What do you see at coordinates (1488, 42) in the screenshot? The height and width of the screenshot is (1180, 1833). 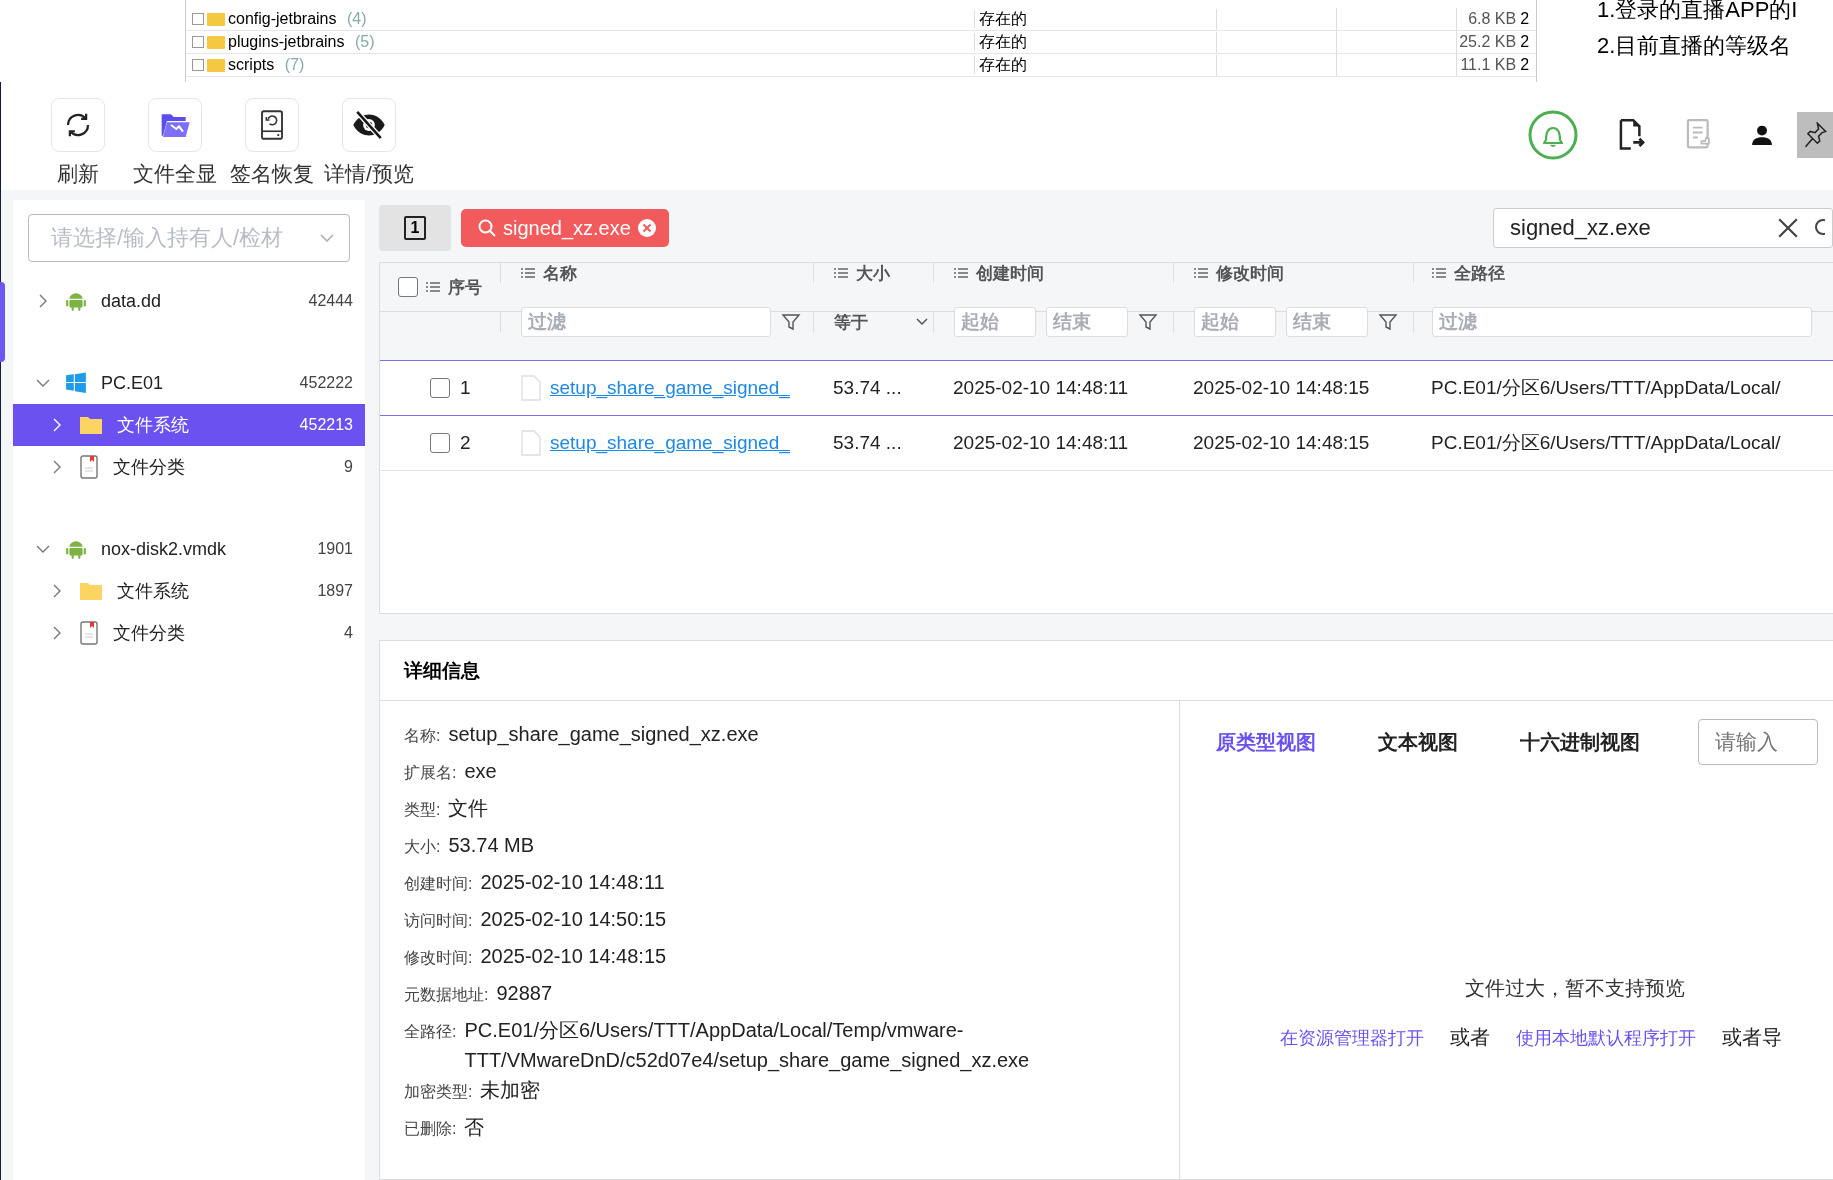 I see `size-cell-text: 25.2 KB` at bounding box center [1488, 42].